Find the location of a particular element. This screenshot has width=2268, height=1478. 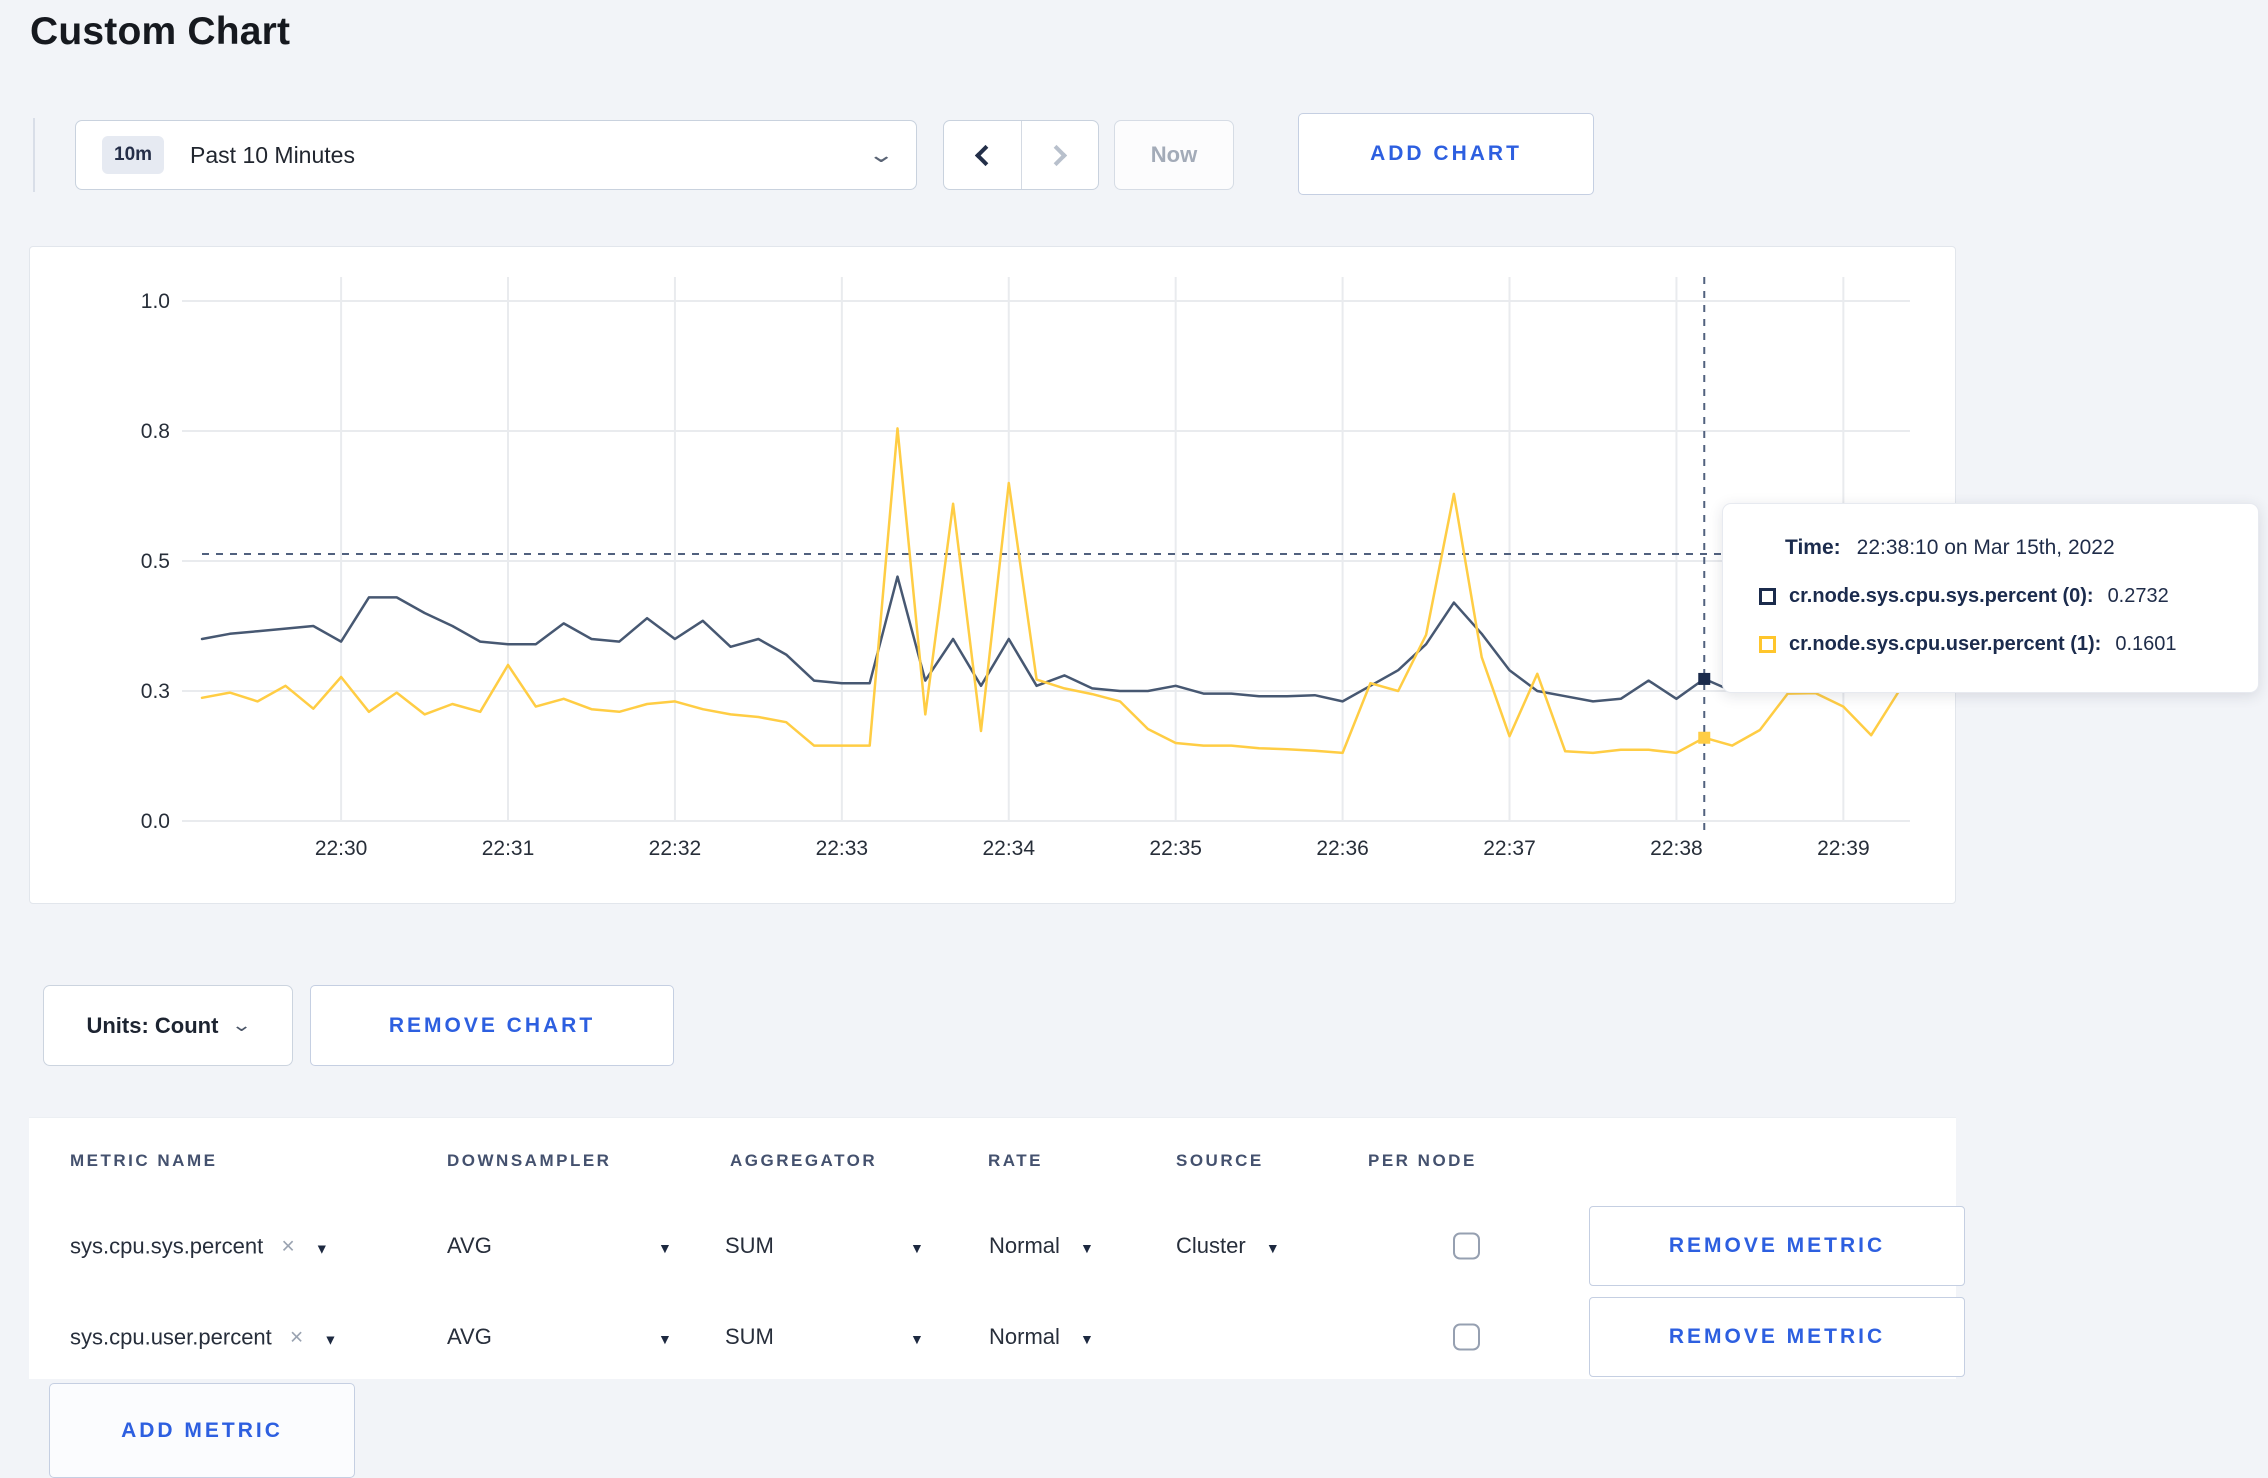

svg-text: 22:39 is located at coordinates (1843, 848).